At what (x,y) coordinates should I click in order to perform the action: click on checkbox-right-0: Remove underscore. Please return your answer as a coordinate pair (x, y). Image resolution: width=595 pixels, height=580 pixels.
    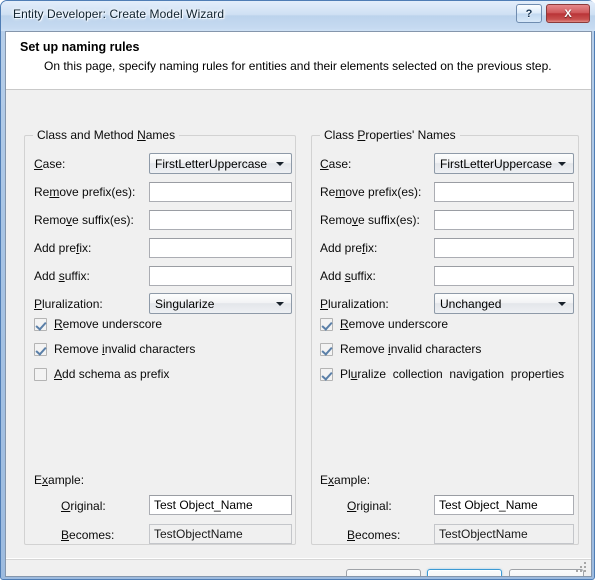
    Looking at the image, I should click on (384, 324).